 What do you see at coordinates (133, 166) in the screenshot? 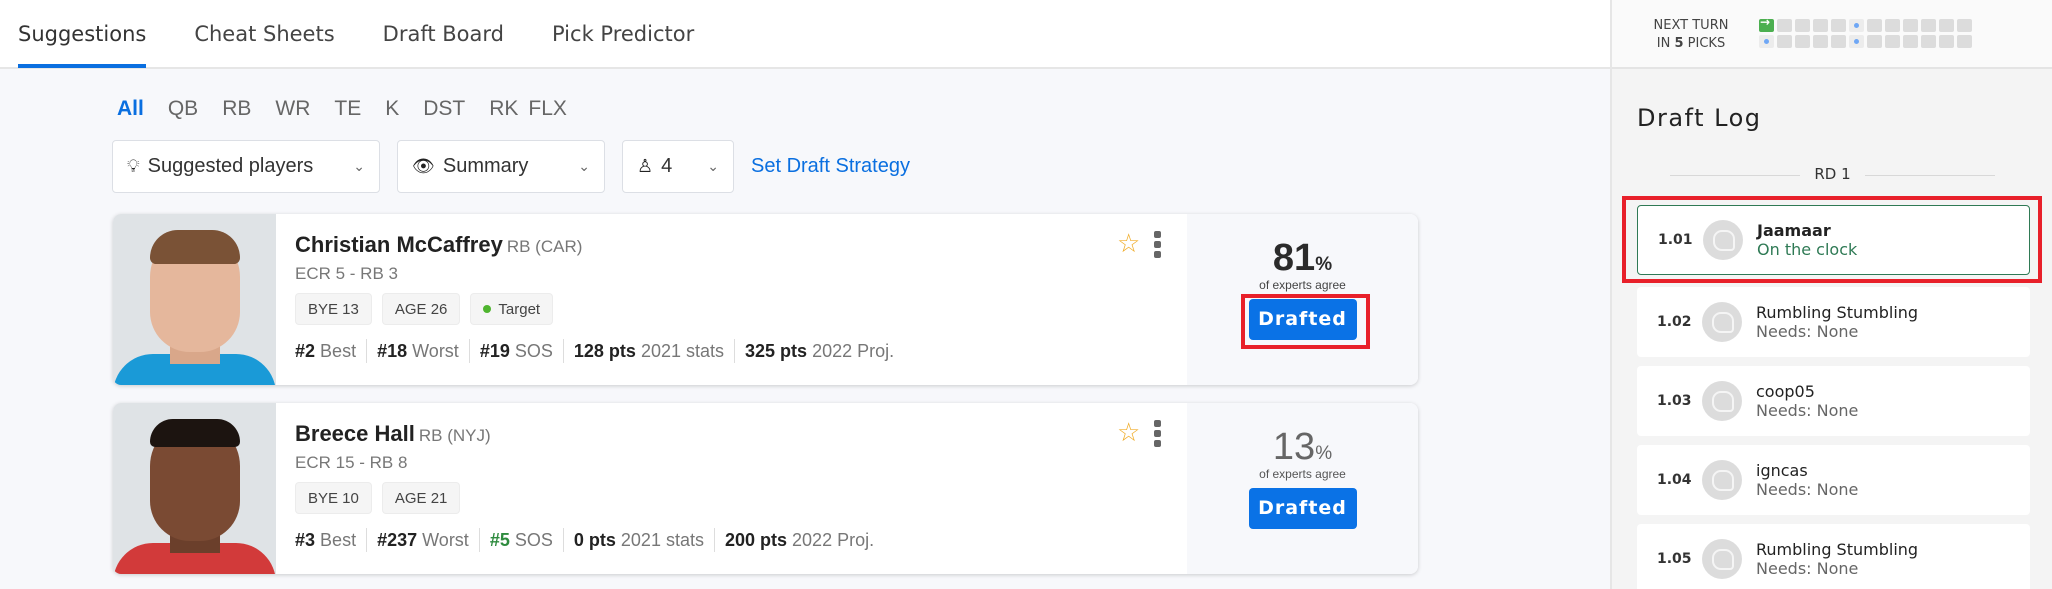
I see `lightbulb-icon: 💡︎` at bounding box center [133, 166].